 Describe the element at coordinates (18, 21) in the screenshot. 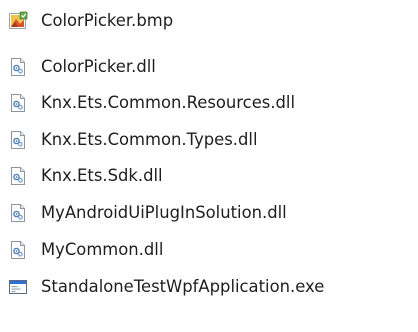

I see `bitmap-image-icon` at that location.